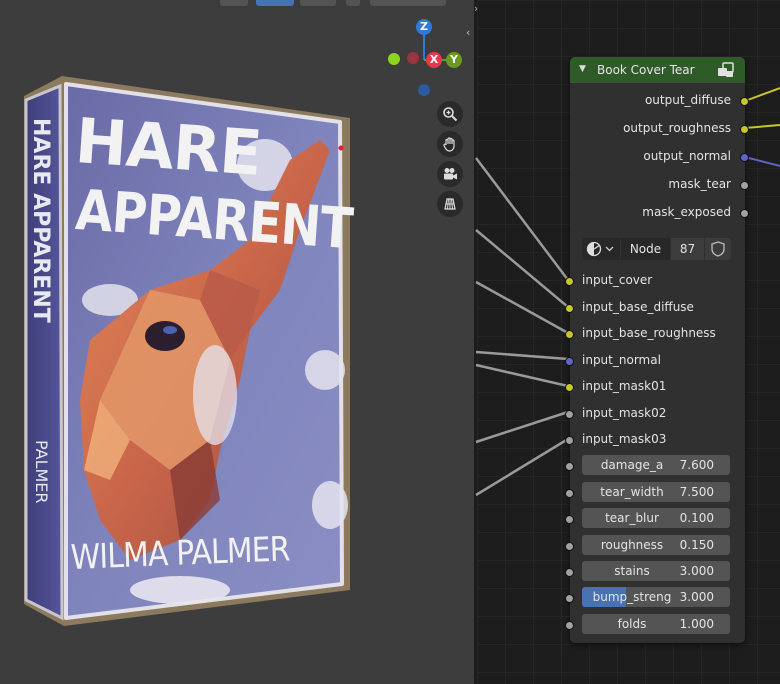  I want to click on field-stains: stains 3.000, so click(656, 571).